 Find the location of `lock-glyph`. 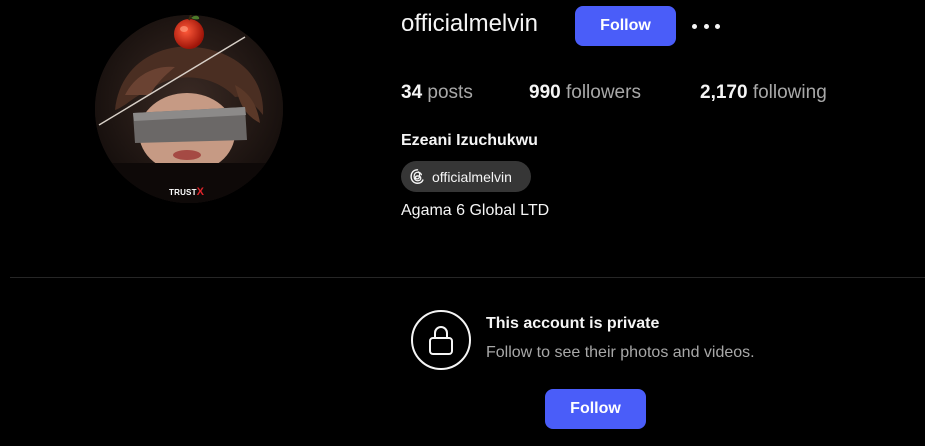

lock-glyph is located at coordinates (441, 340).